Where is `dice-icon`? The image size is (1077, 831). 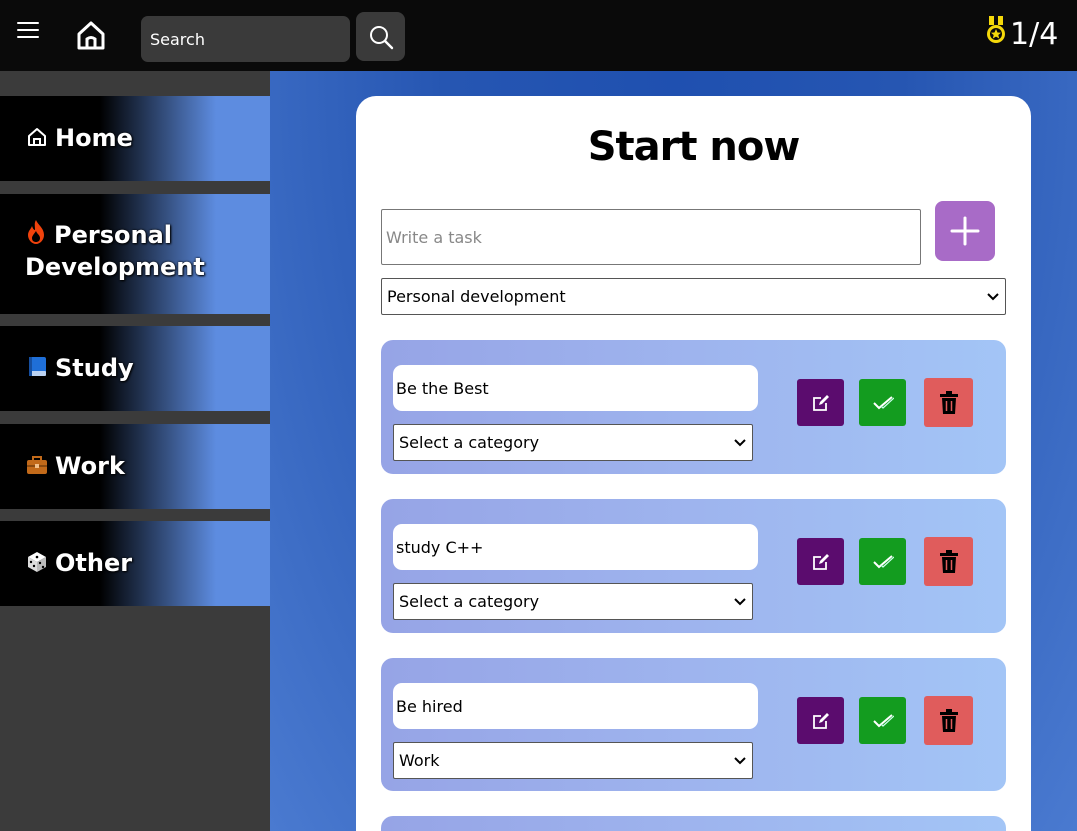
dice-icon is located at coordinates (37, 562).